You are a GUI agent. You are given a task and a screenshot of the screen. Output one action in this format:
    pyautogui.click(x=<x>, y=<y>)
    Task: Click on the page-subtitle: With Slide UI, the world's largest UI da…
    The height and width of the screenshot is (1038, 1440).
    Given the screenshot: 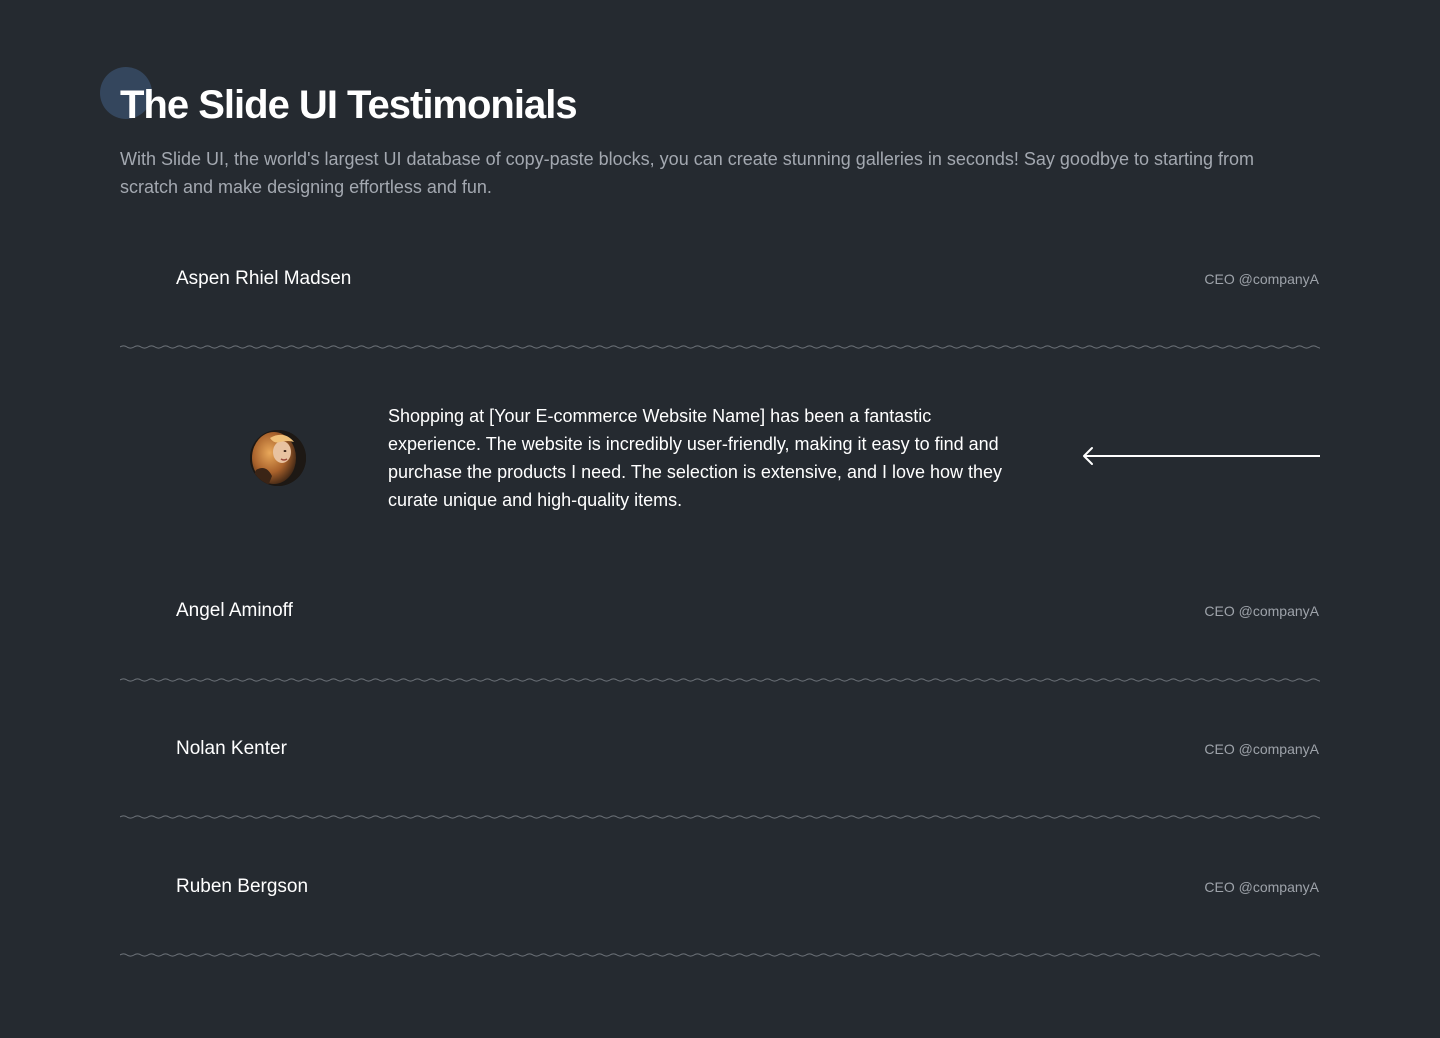 What is the action you would take?
    pyautogui.click(x=687, y=173)
    